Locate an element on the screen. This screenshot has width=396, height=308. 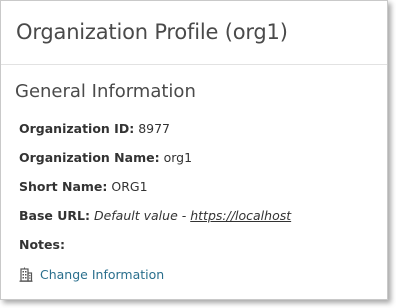
organization-id-label: Organization ID: is located at coordinates (77, 128).